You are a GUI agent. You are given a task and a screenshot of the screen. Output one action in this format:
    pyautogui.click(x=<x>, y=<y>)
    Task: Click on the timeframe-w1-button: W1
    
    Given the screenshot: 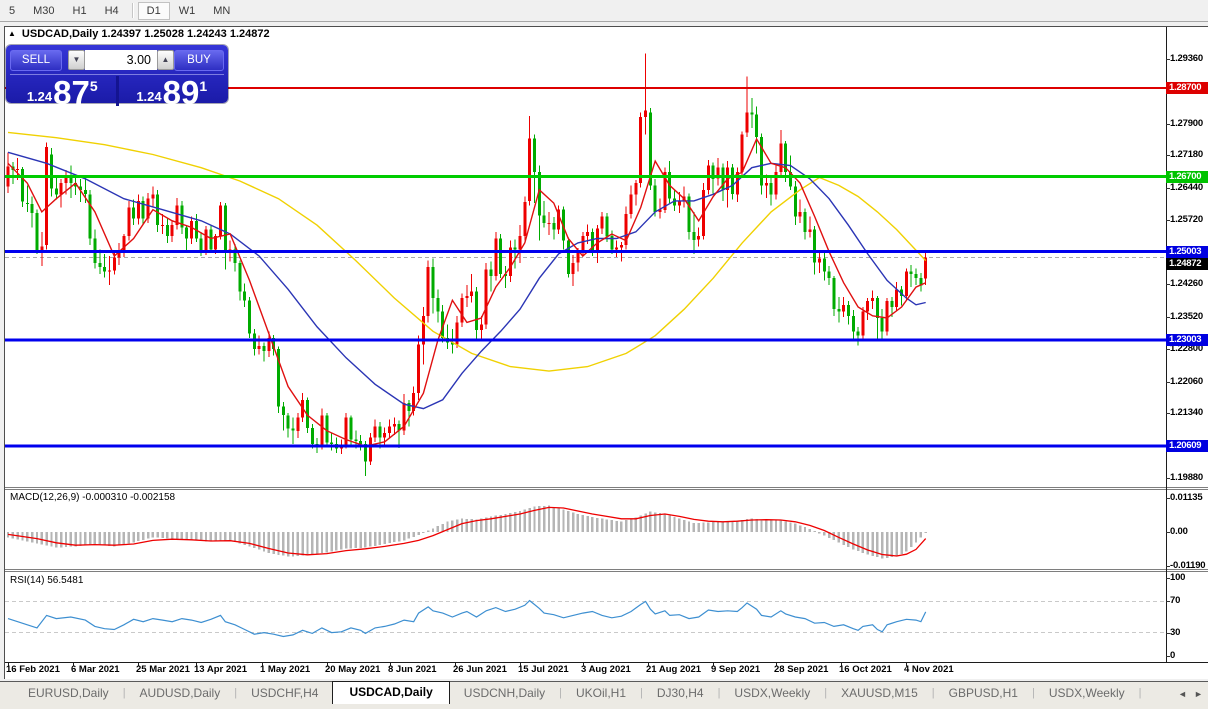 What is the action you would take?
    pyautogui.click(x=187, y=11)
    